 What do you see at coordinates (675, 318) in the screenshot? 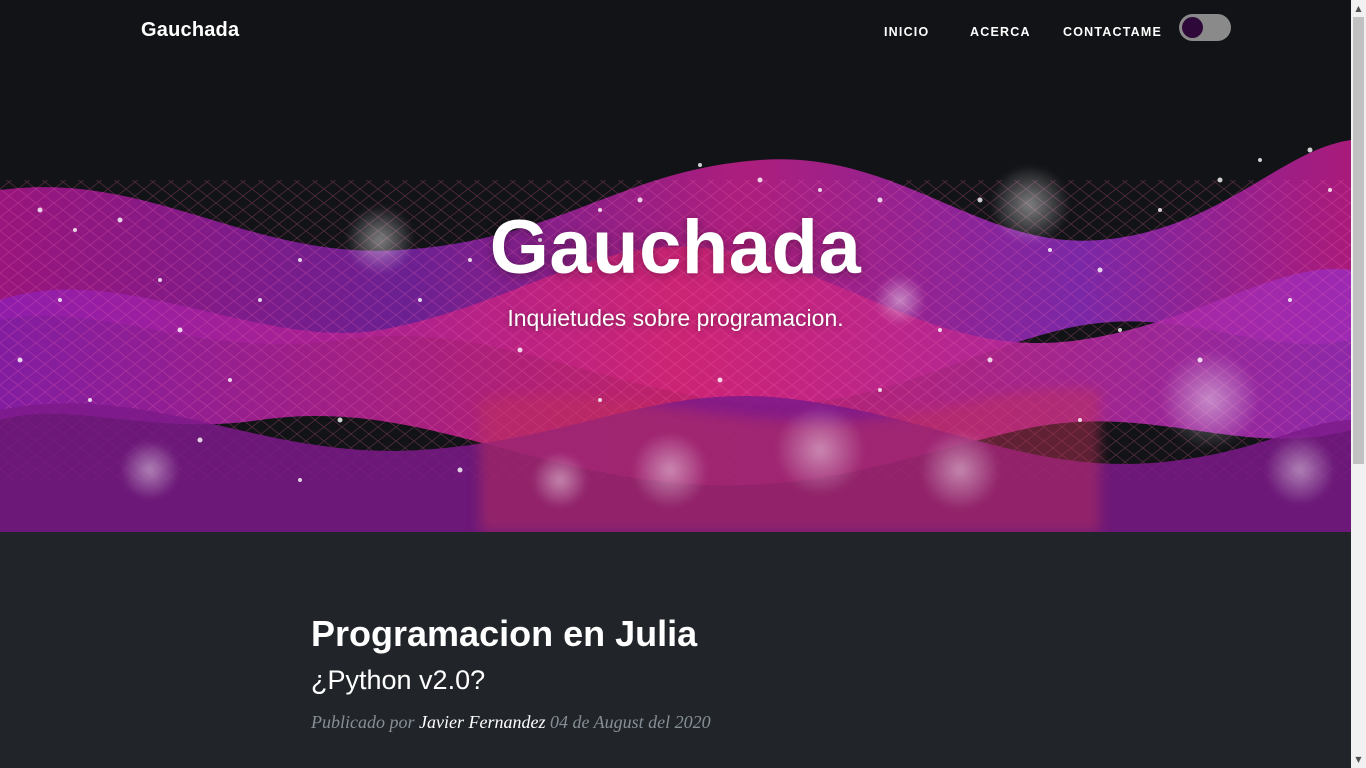
I see `hero-subtitle: Inquietudes sobre programacion.` at bounding box center [675, 318].